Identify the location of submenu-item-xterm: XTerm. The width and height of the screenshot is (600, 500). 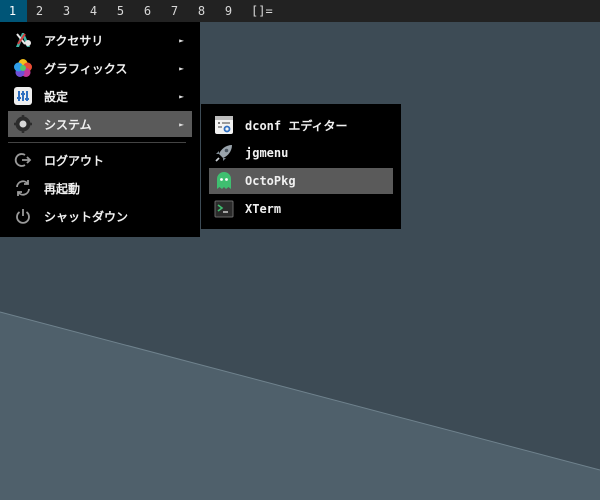
(301, 209).